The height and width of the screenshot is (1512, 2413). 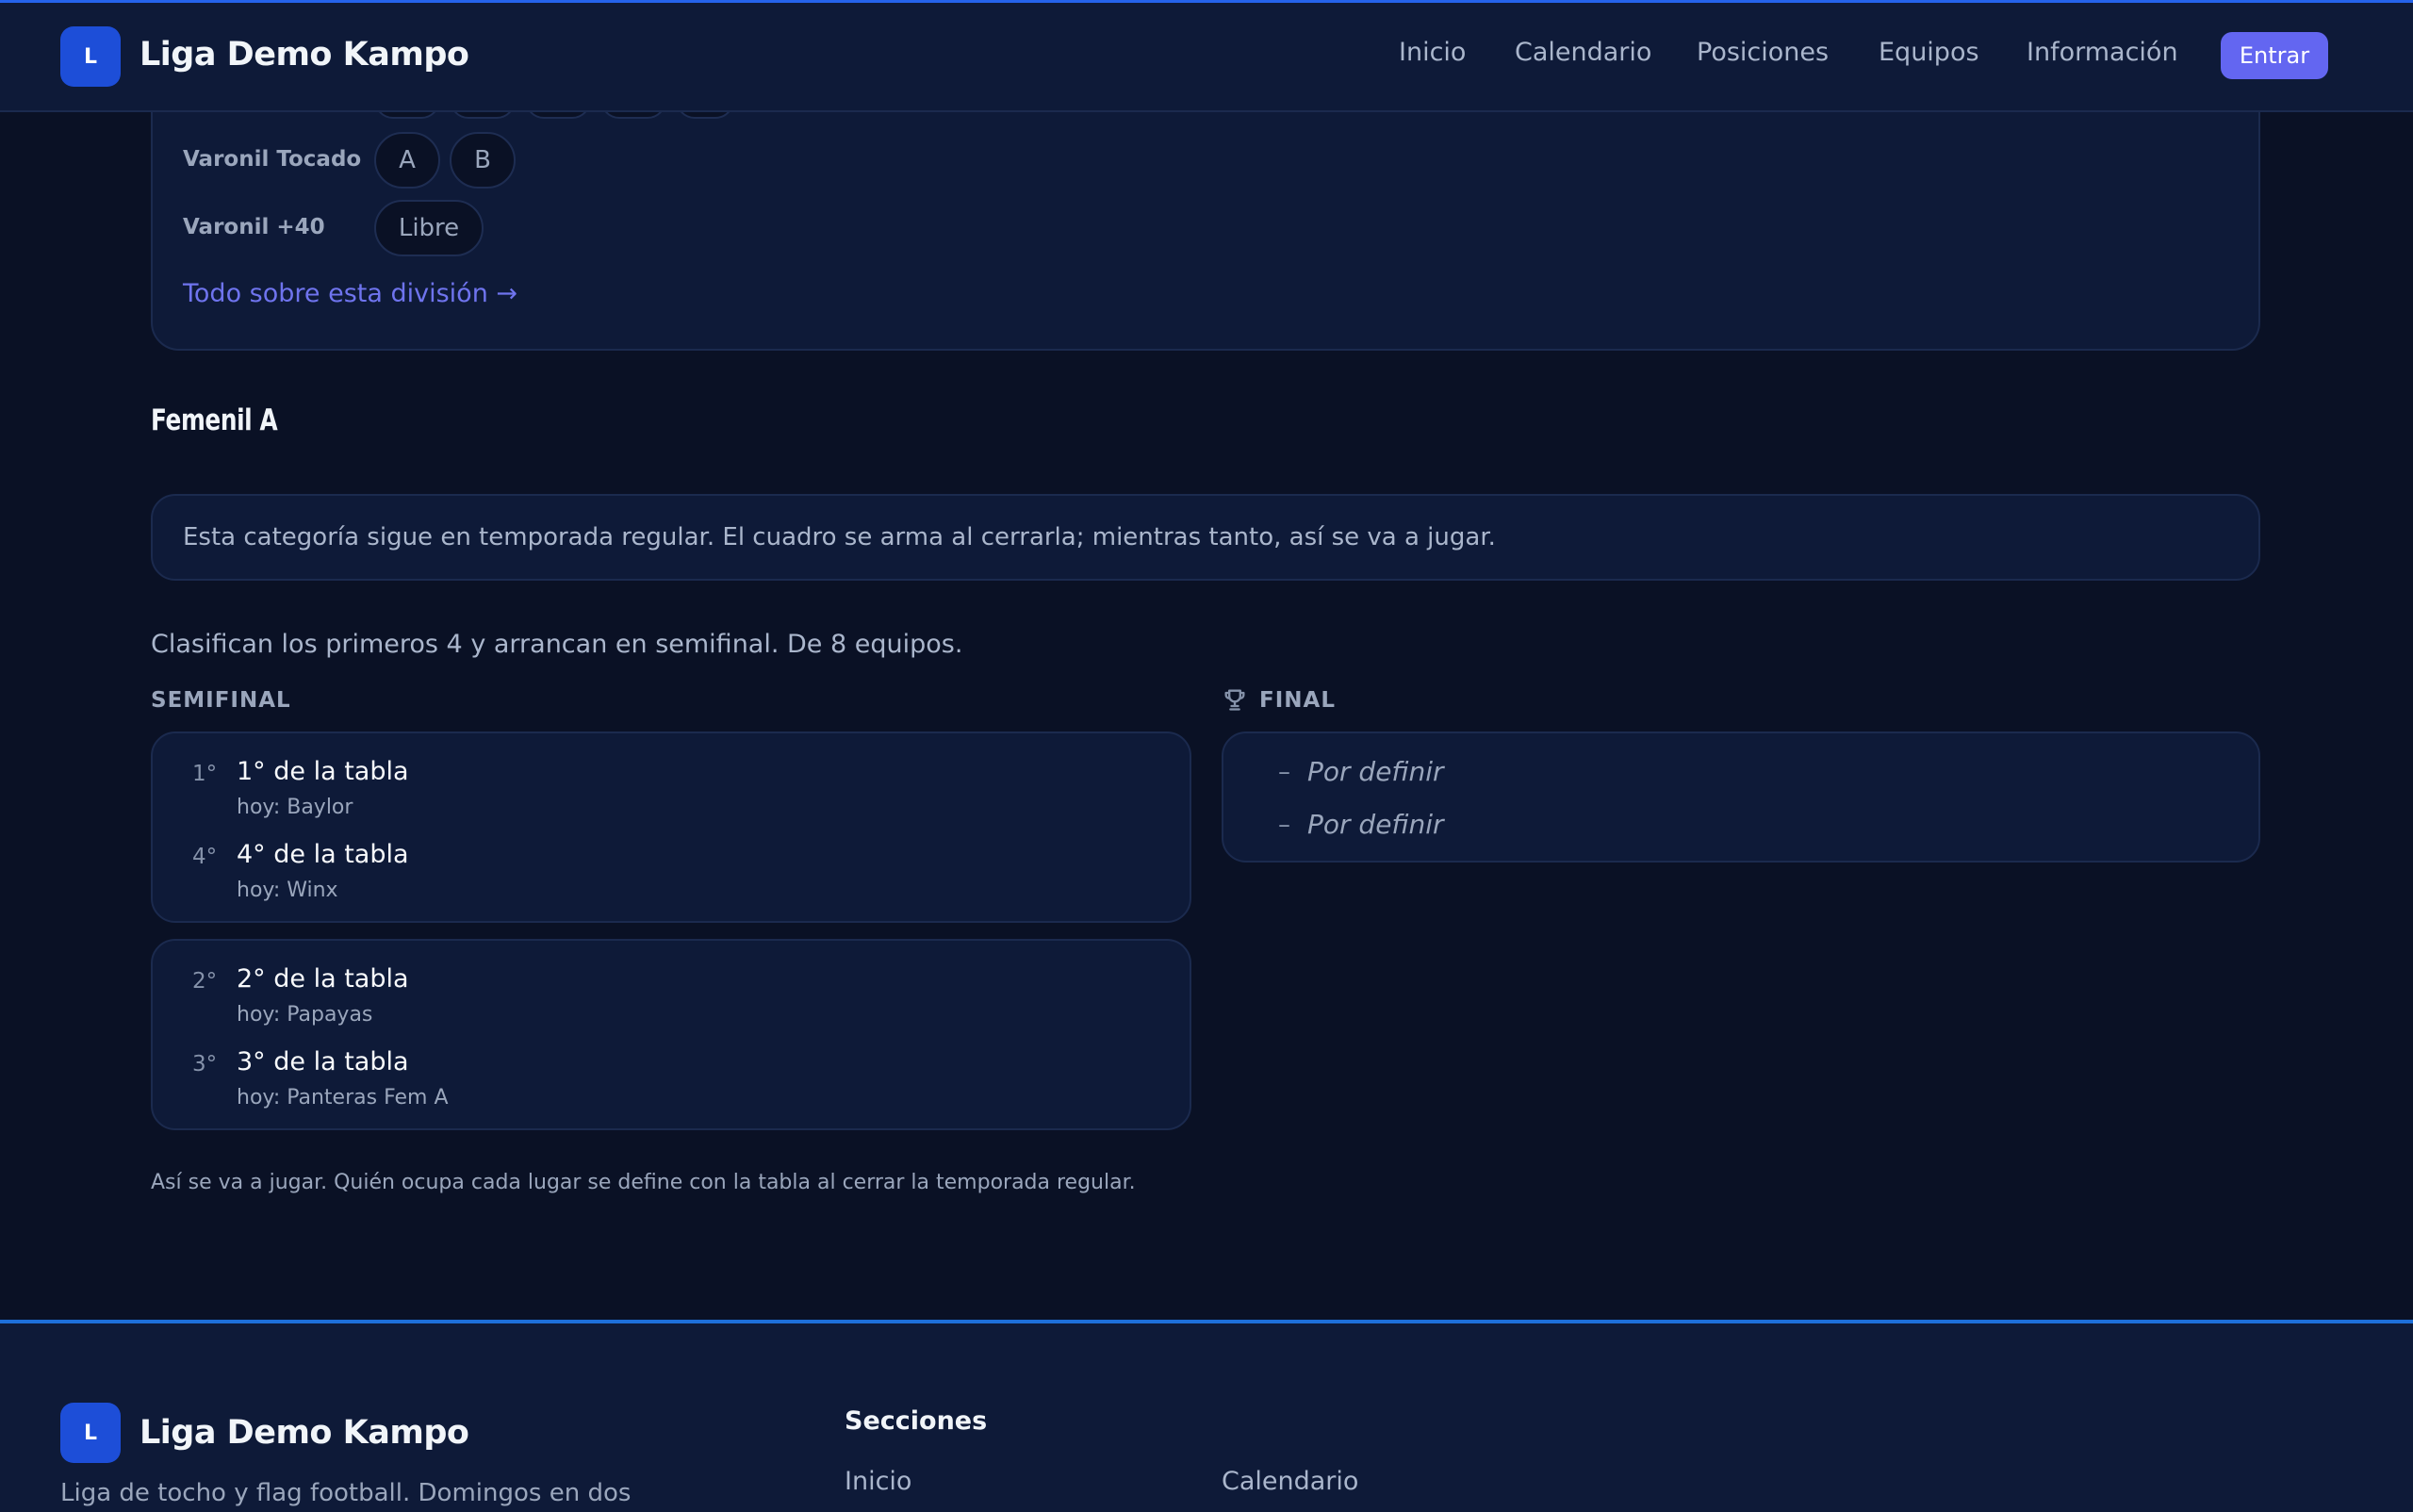 I want to click on seed-number: 3°, so click(x=205, y=1064).